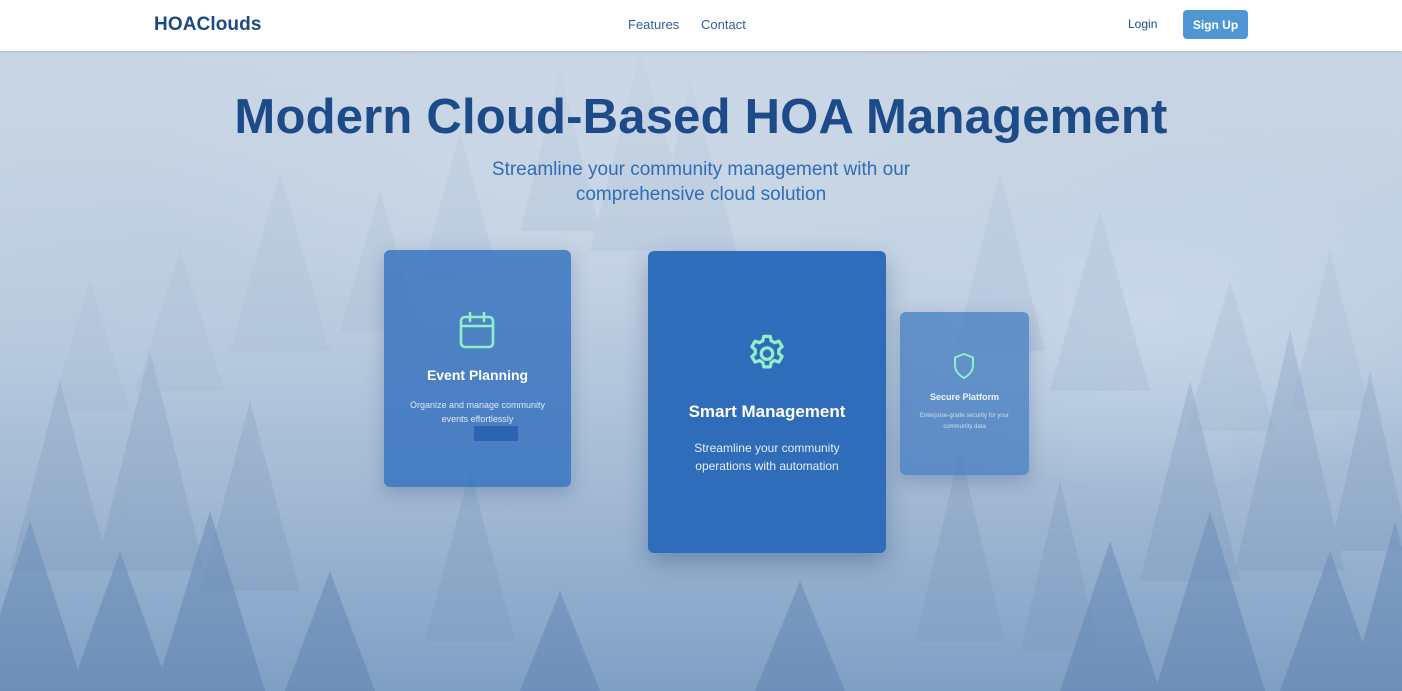  Describe the element at coordinates (1142, 24) in the screenshot. I see `login-link: Login` at that location.